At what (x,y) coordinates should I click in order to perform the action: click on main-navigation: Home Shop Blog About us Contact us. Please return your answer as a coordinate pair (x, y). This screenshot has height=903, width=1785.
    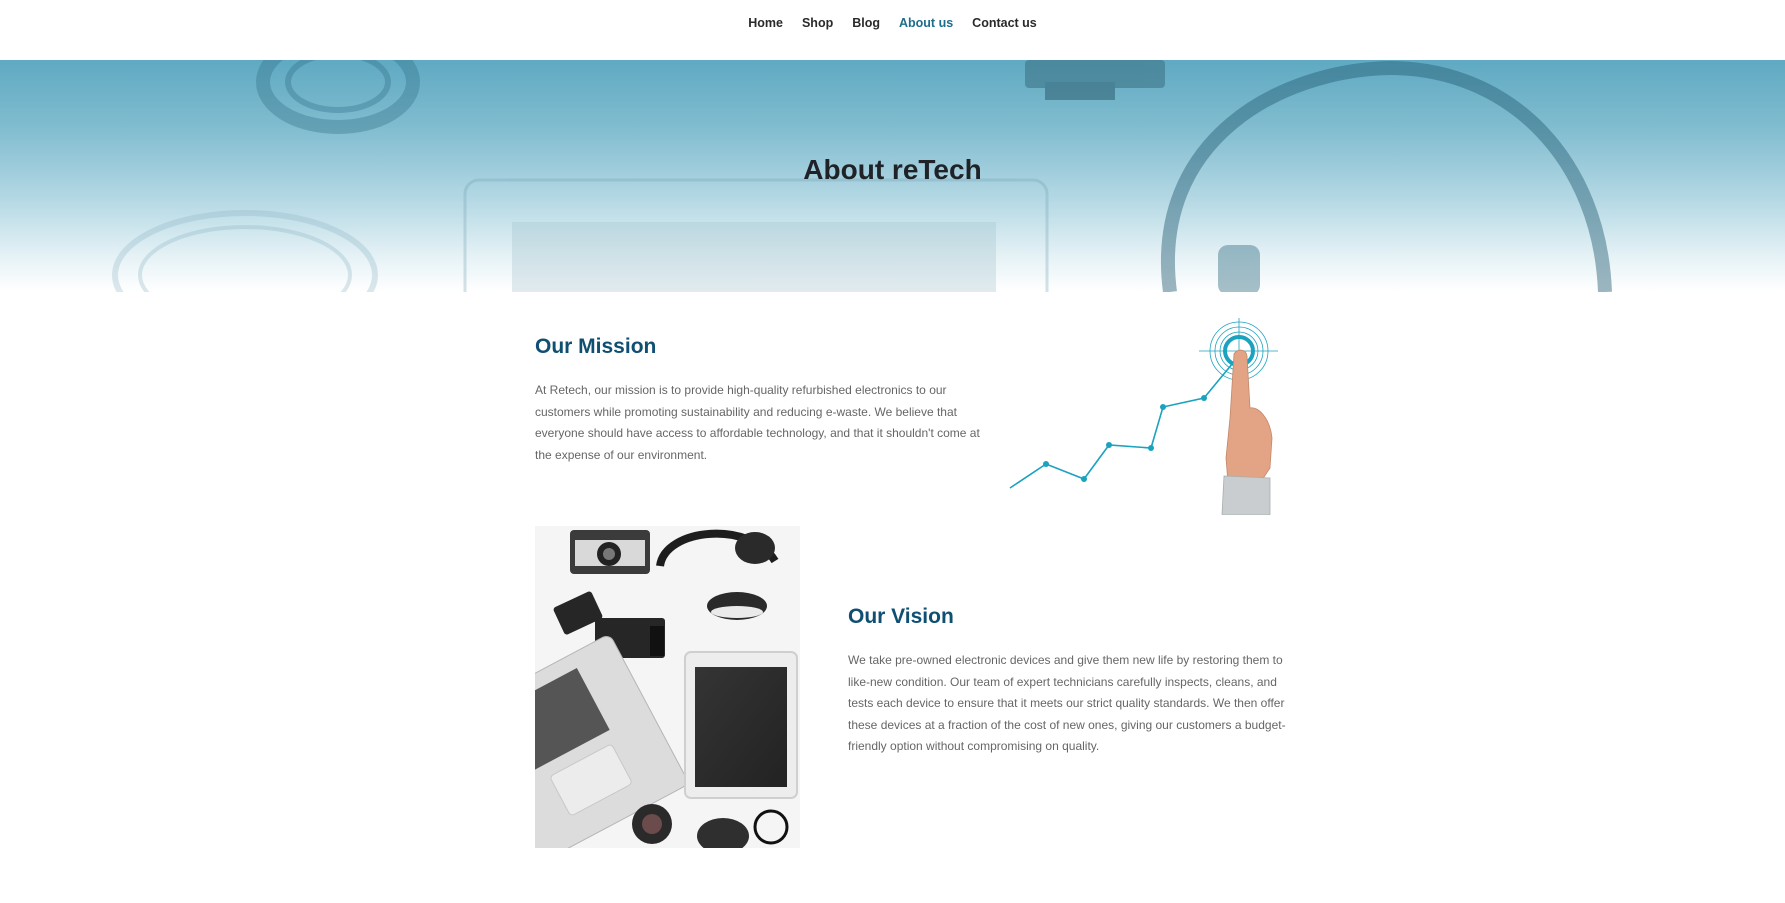
    Looking at the image, I should click on (892, 30).